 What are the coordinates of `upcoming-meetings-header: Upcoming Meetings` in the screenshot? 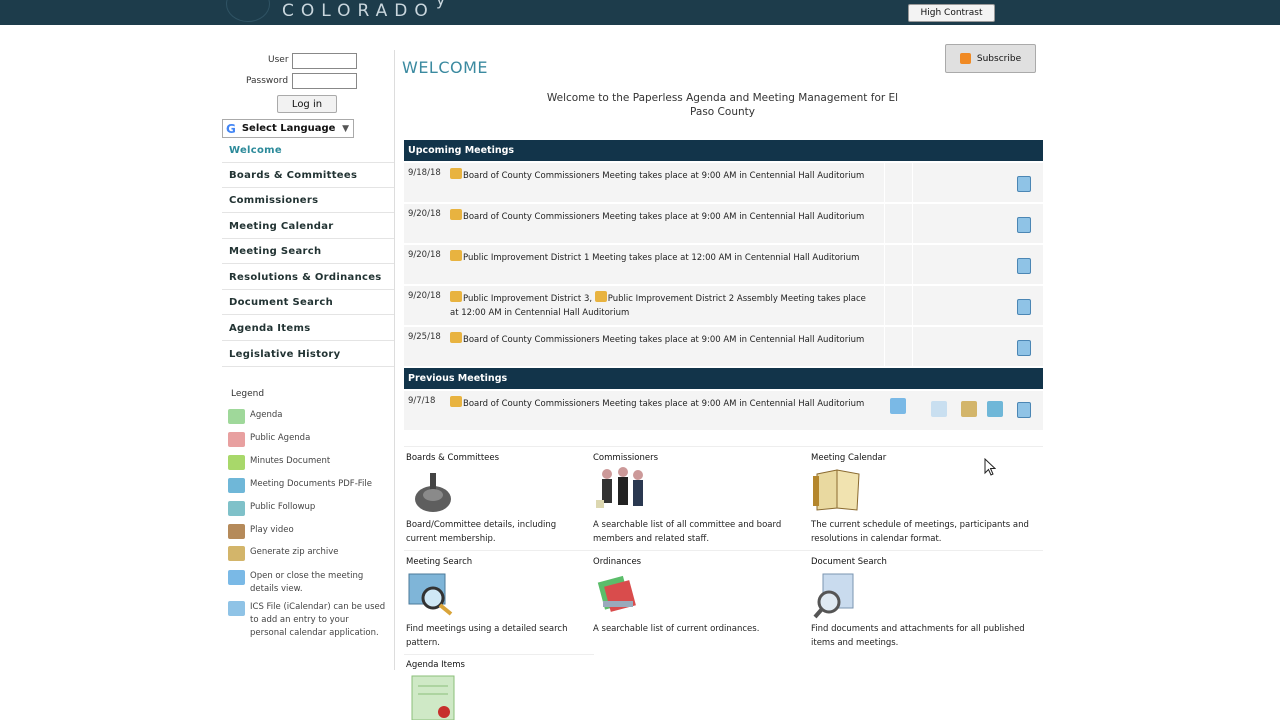 It's located at (723, 150).